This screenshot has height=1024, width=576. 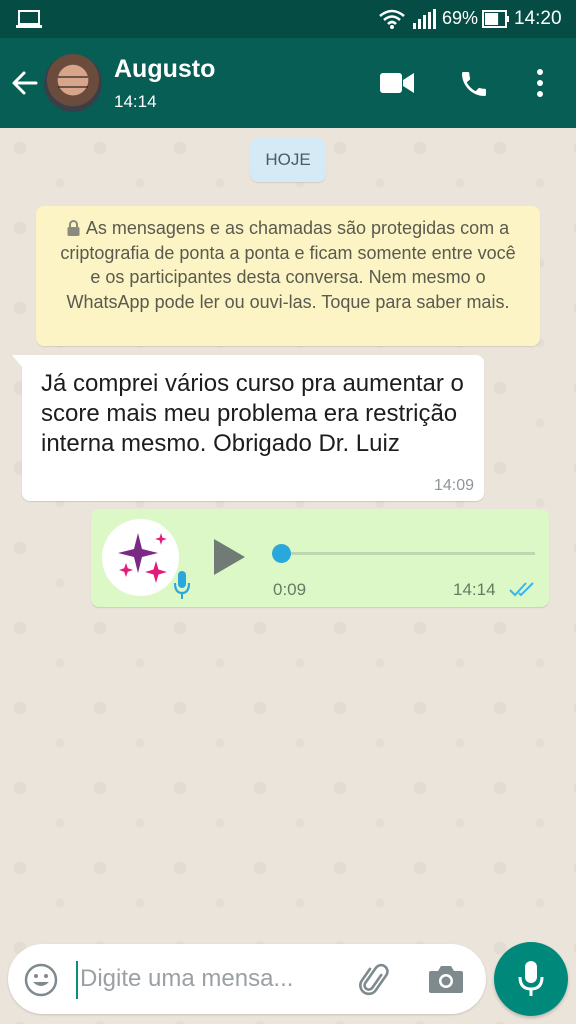 I want to click on mic-icon, so click(x=531, y=978).